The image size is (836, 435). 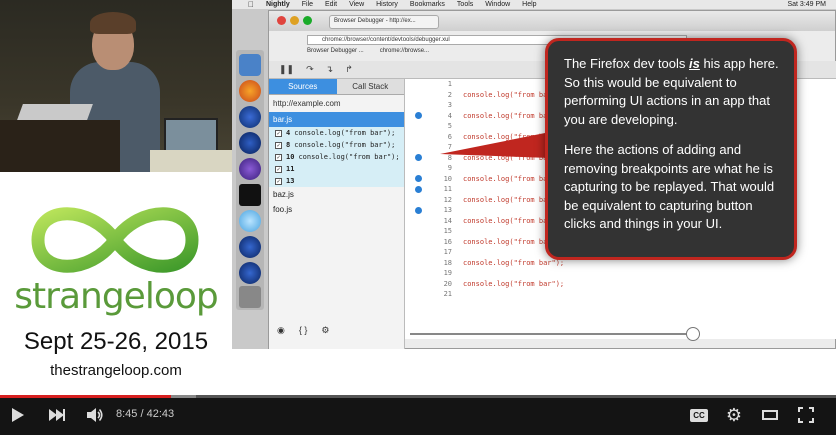 What do you see at coordinates (465, 4) in the screenshot?
I see `menu-tools: Tools` at bounding box center [465, 4].